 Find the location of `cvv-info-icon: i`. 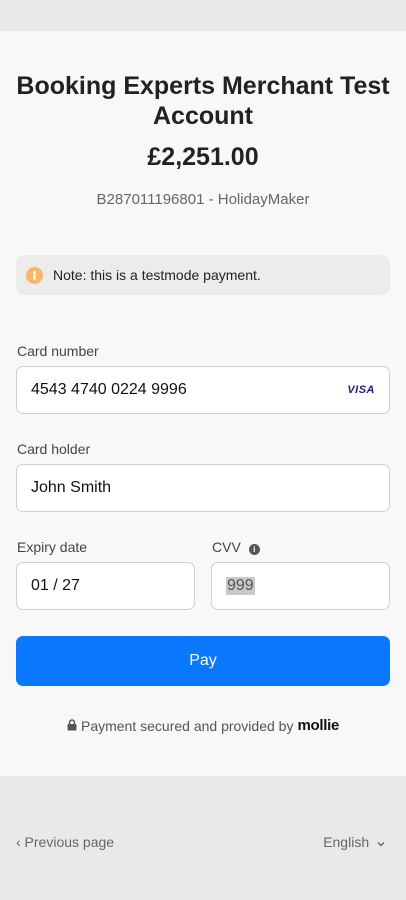

cvv-info-icon: i is located at coordinates (254, 549).